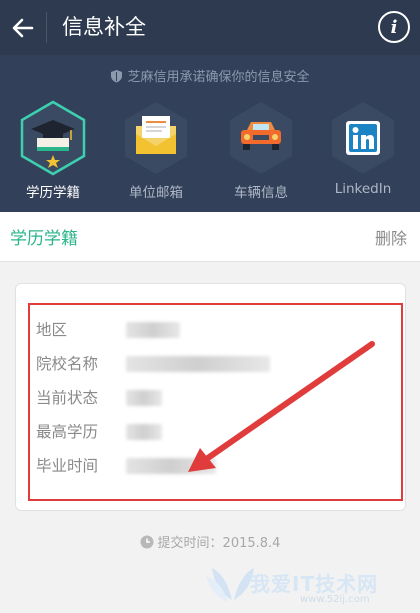 The width and height of the screenshot is (420, 613). What do you see at coordinates (171, 466) in the screenshot?
I see `field-value-graduation-date` at bounding box center [171, 466].